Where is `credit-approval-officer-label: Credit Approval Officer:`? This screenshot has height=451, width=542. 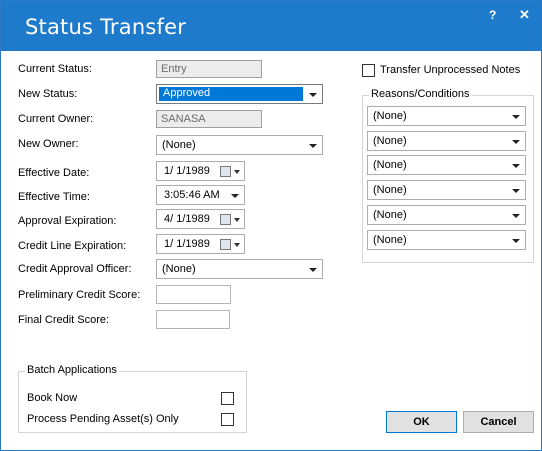 credit-approval-officer-label: Credit Approval Officer: is located at coordinates (75, 269).